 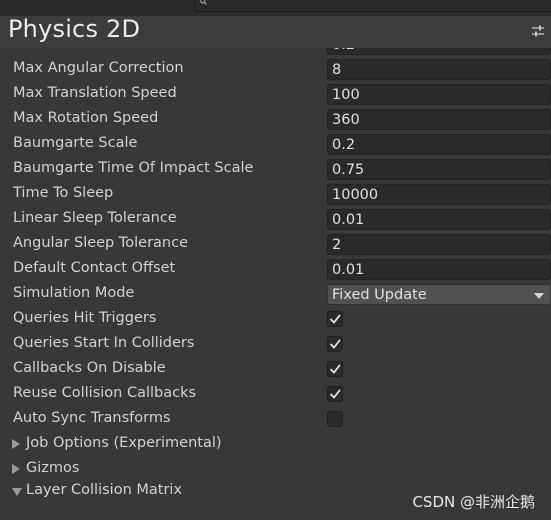 What do you see at coordinates (53, 468) in the screenshot?
I see `foldout-label: Gizmos` at bounding box center [53, 468].